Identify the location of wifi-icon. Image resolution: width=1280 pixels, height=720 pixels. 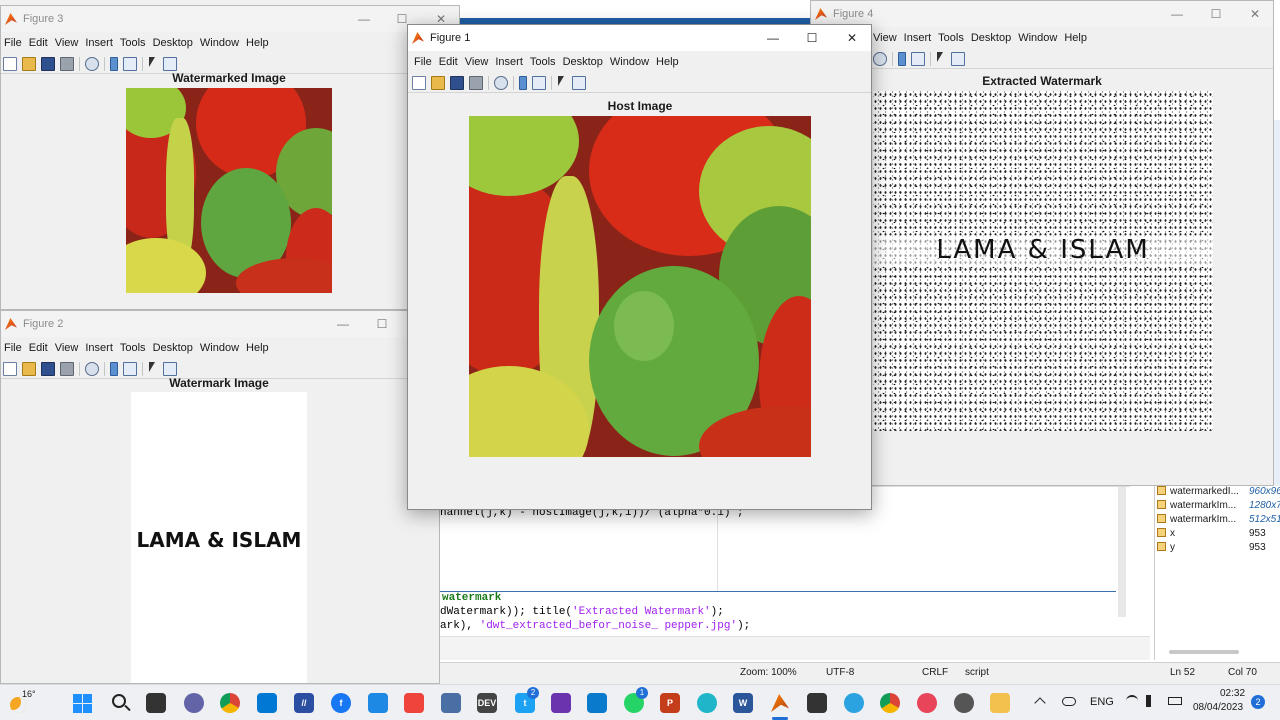
(1132, 701).